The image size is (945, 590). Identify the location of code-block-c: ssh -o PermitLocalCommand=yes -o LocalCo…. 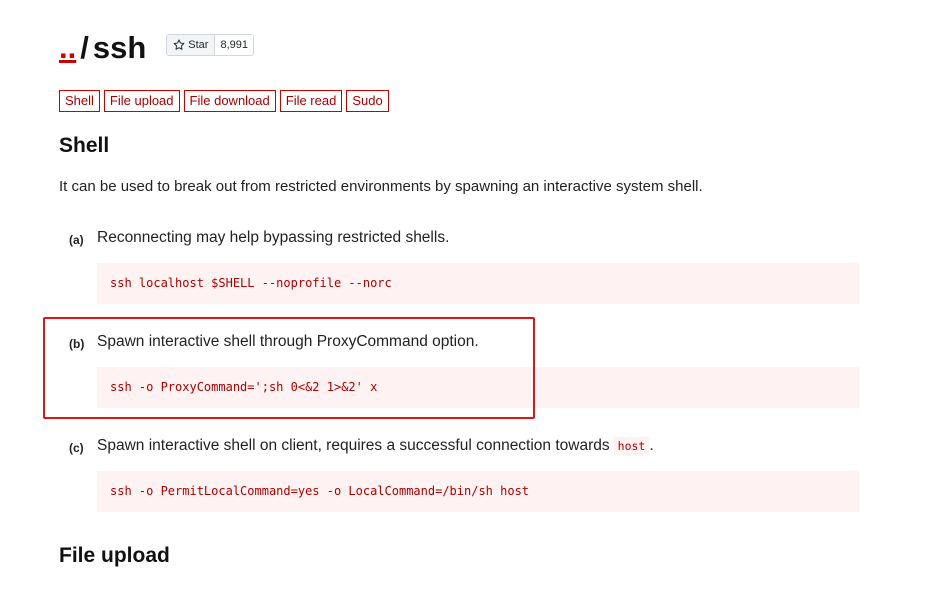
(478, 491).